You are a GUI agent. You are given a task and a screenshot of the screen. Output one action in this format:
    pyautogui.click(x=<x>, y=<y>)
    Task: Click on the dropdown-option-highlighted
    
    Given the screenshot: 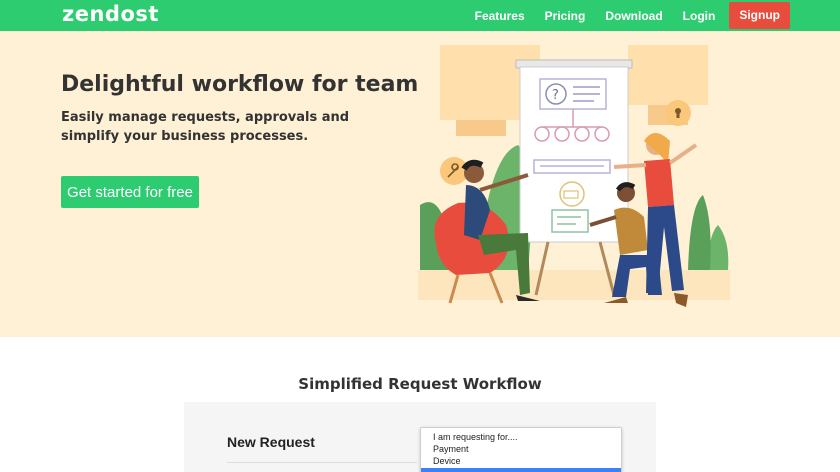 What is the action you would take?
    pyautogui.click(x=521, y=470)
    